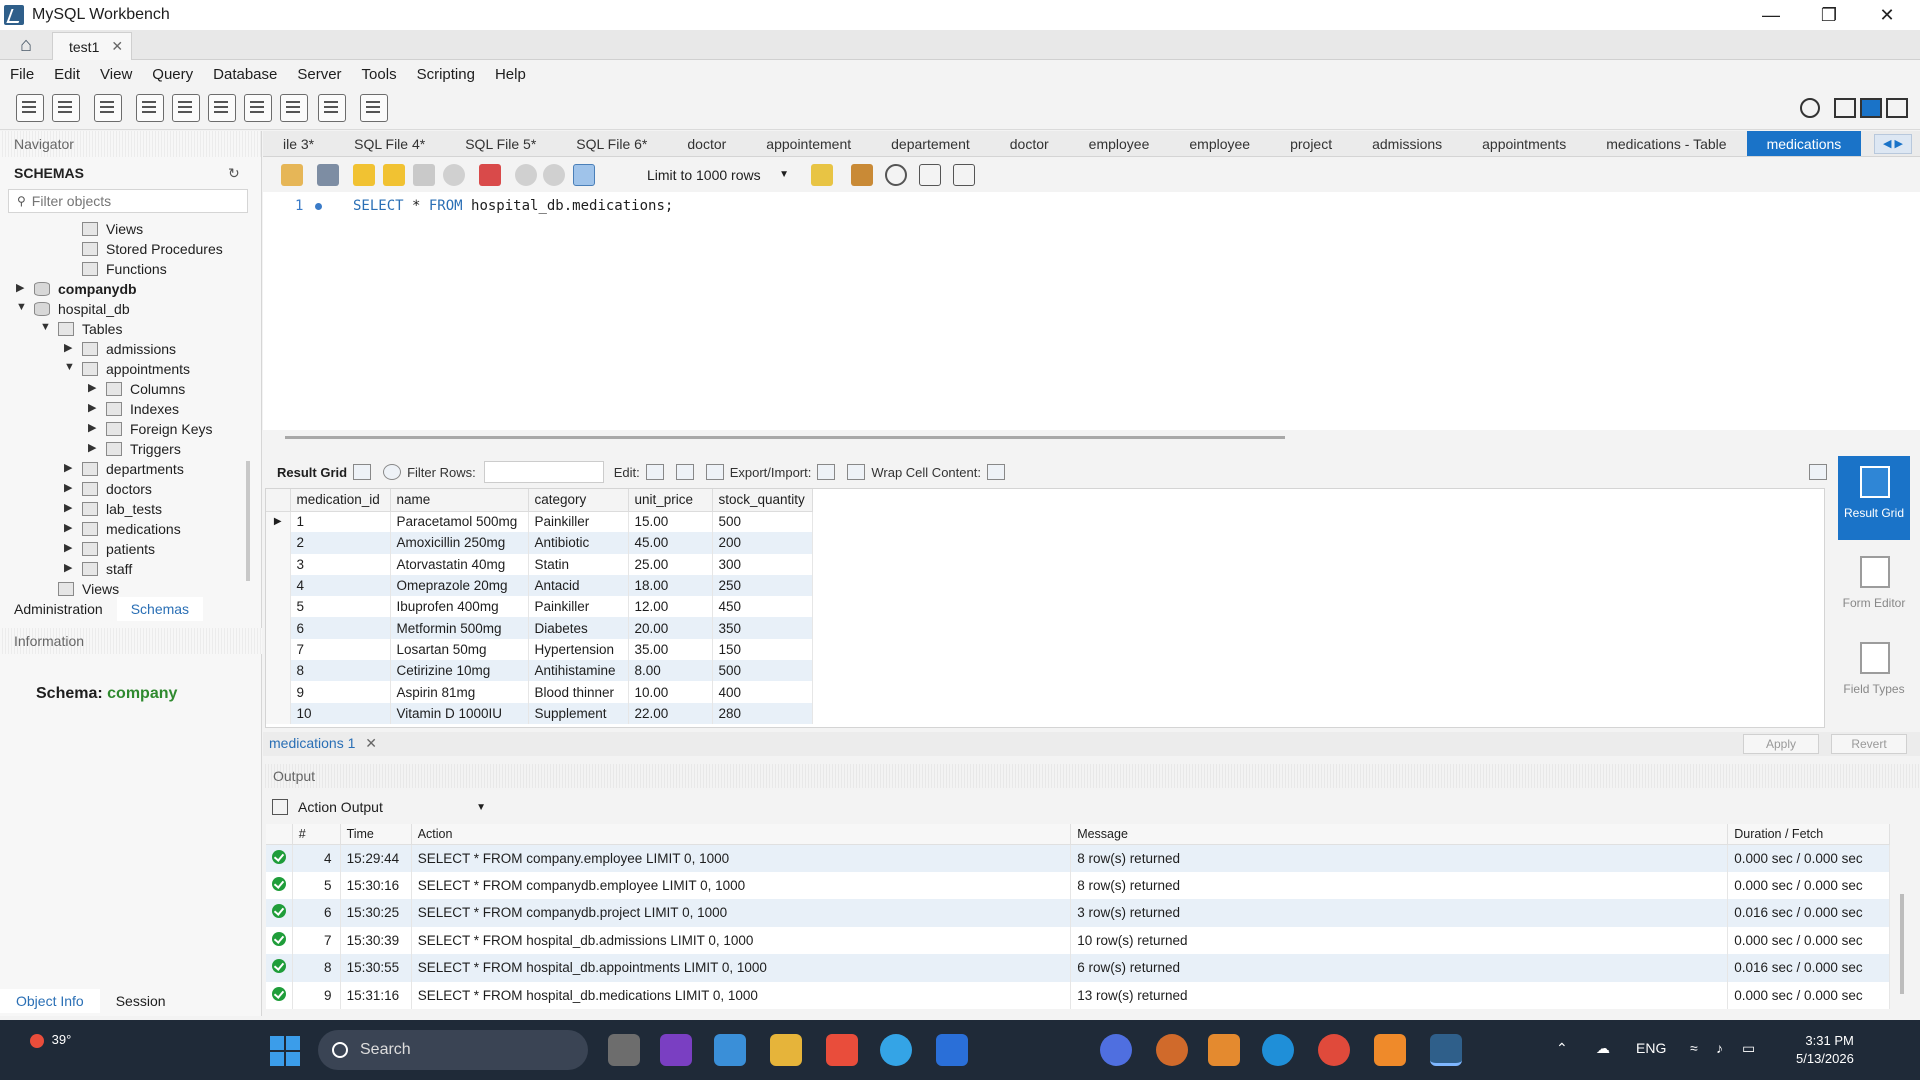 This screenshot has width=1920, height=1080. I want to click on toggle-secondary-sidebar-icon, so click(1897, 108).